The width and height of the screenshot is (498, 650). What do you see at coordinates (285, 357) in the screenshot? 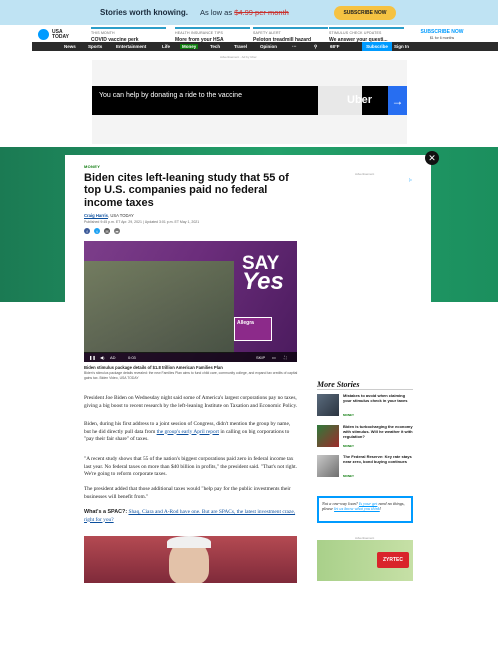
I see `fullscreen-icon: ⛶` at bounding box center [285, 357].